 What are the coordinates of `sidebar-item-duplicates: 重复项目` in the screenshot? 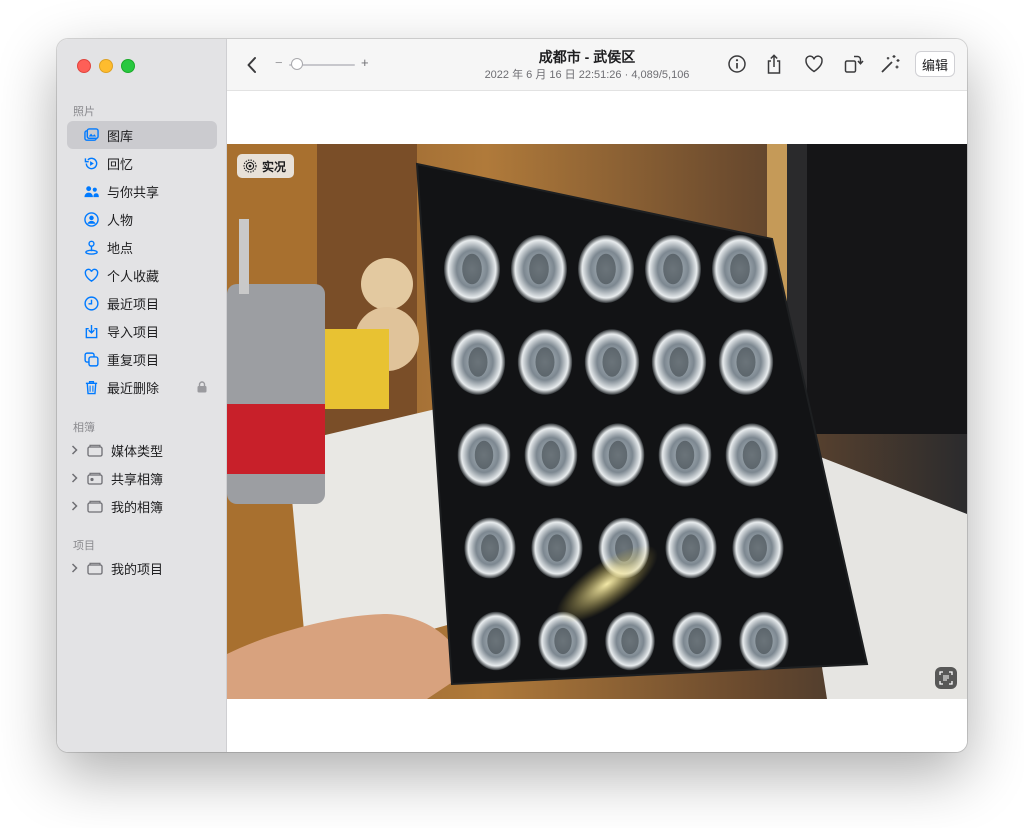 It's located at (142, 359).